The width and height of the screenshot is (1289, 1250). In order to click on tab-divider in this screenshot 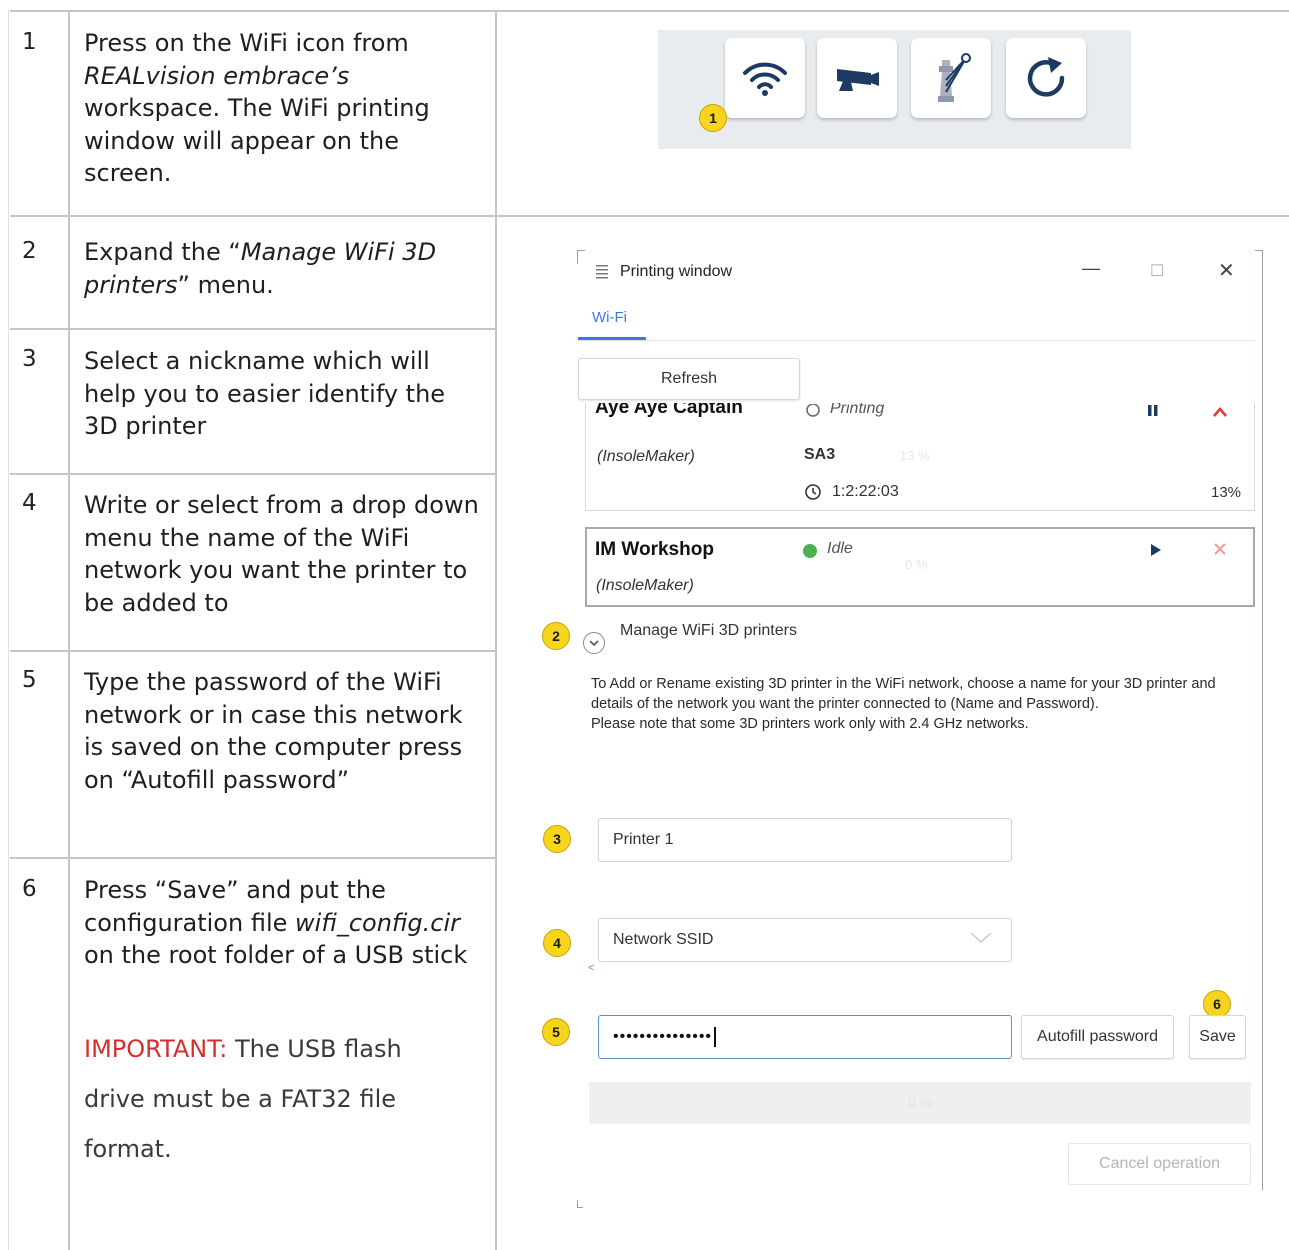, I will do `click(917, 340)`.